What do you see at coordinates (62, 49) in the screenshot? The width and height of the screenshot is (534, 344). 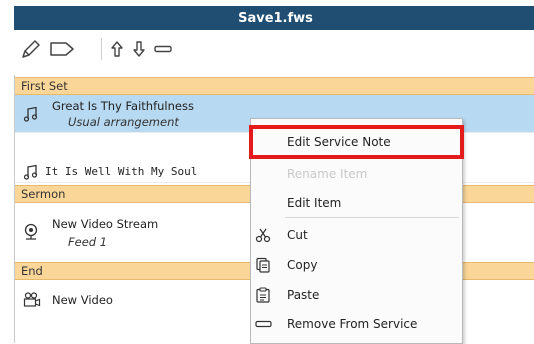 I see `label-tag-icon` at bounding box center [62, 49].